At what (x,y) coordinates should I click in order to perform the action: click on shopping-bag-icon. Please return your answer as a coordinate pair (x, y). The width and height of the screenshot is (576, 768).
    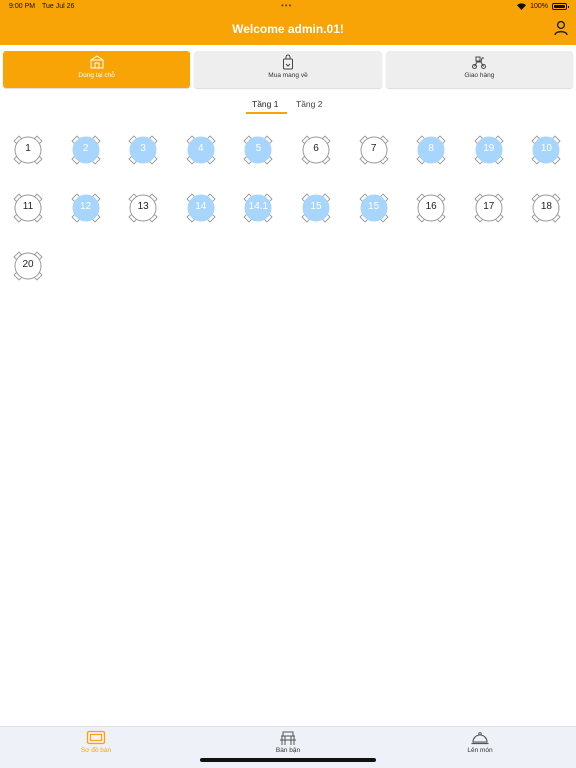
    Looking at the image, I should click on (288, 62).